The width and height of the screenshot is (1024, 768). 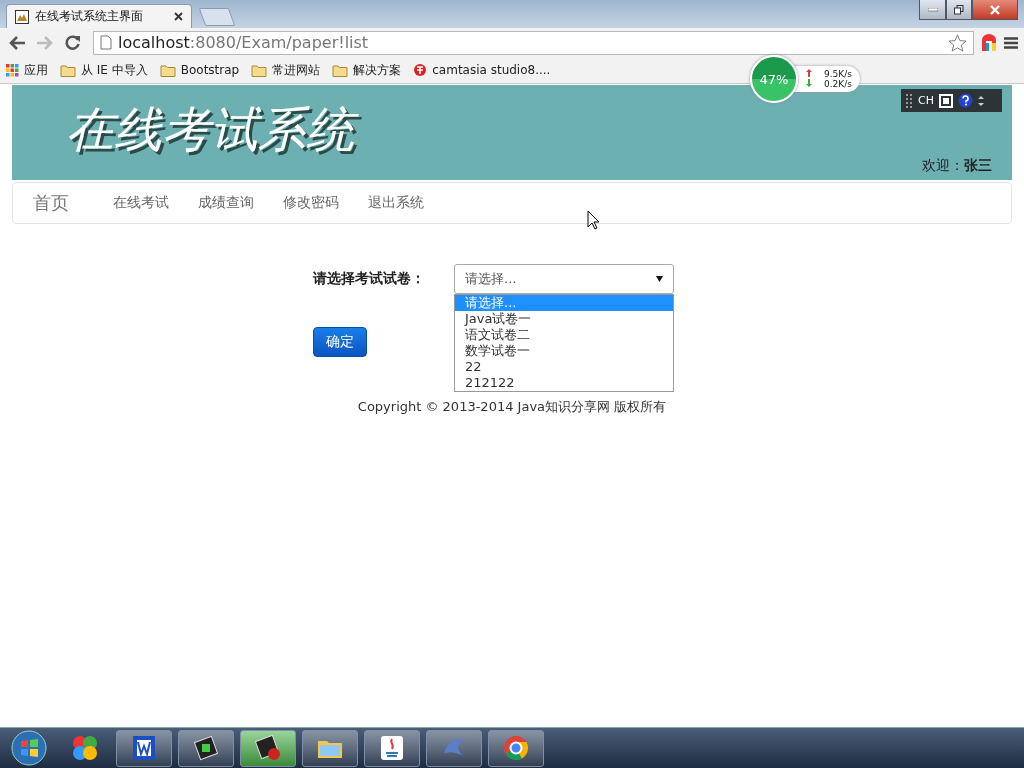 I want to click on network-monitor-widget: 47% 9.5K/s 0.2K/s, so click(x=805, y=79).